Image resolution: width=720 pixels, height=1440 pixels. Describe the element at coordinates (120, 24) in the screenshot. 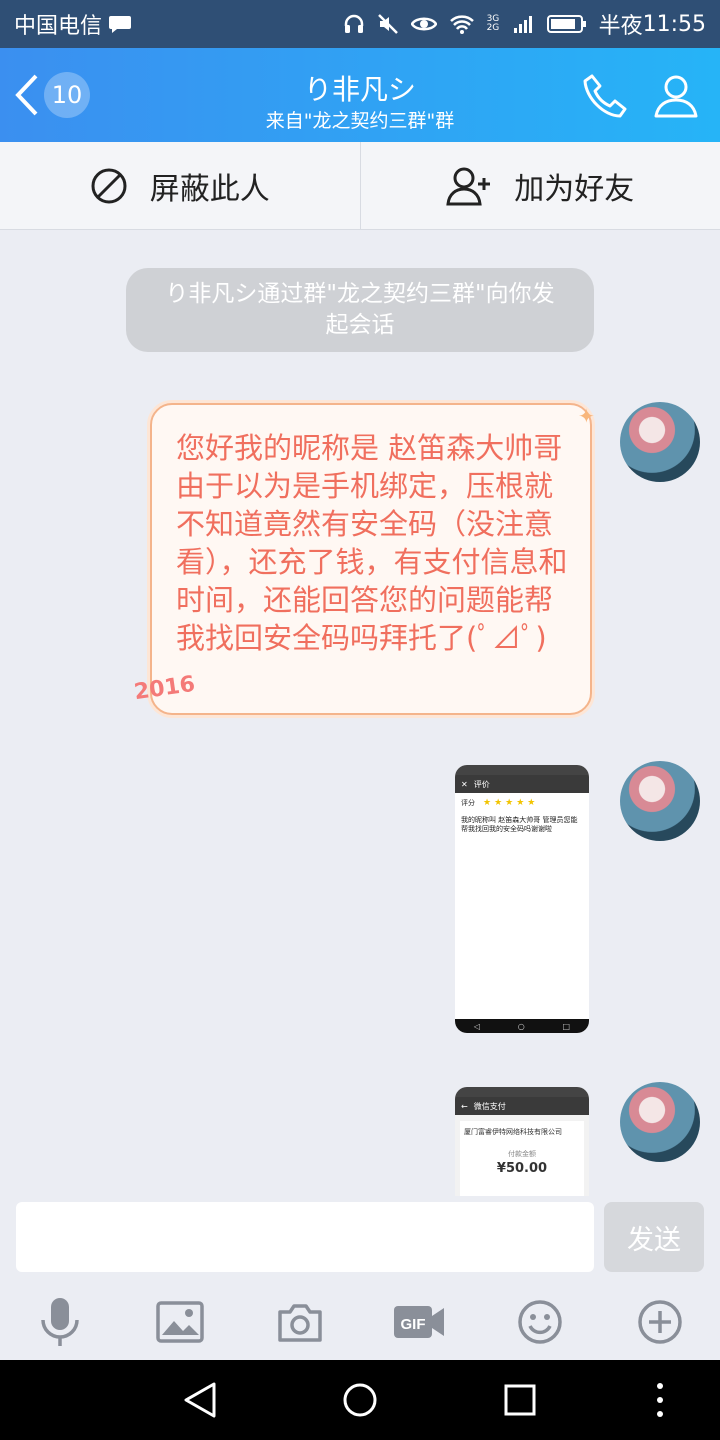

I see `message-icon` at that location.